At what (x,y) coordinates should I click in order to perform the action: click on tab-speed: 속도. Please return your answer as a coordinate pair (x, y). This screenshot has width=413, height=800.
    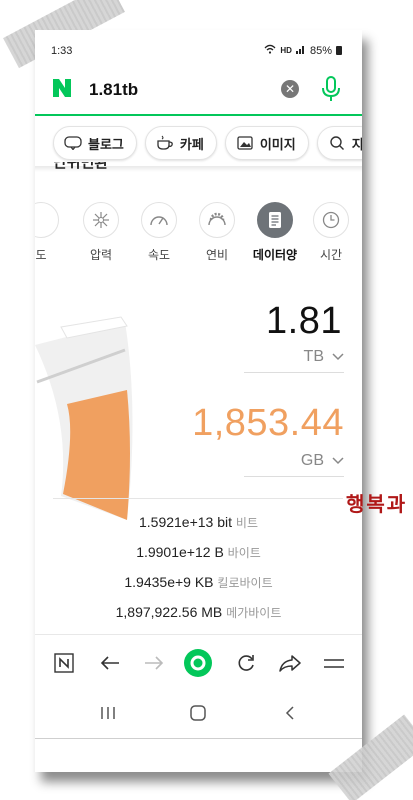
    Looking at the image, I should click on (159, 232).